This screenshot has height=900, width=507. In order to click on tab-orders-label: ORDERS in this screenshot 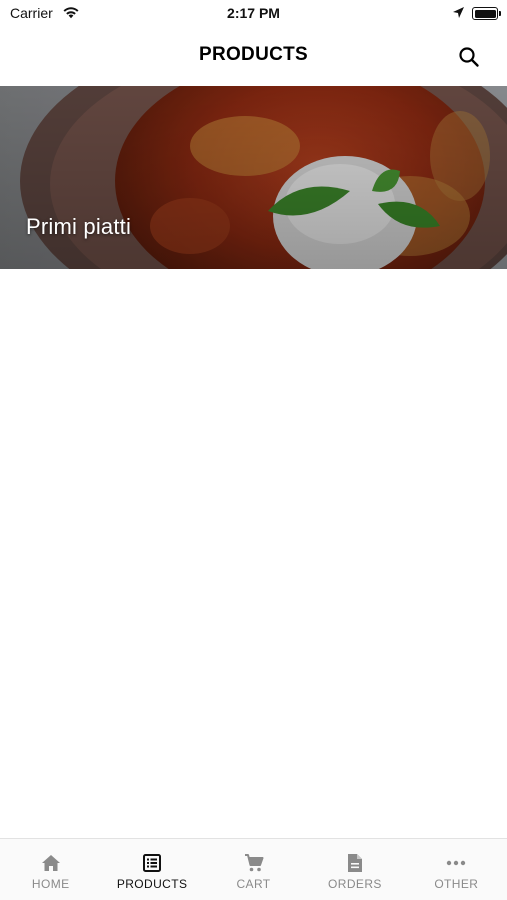, I will do `click(355, 884)`.